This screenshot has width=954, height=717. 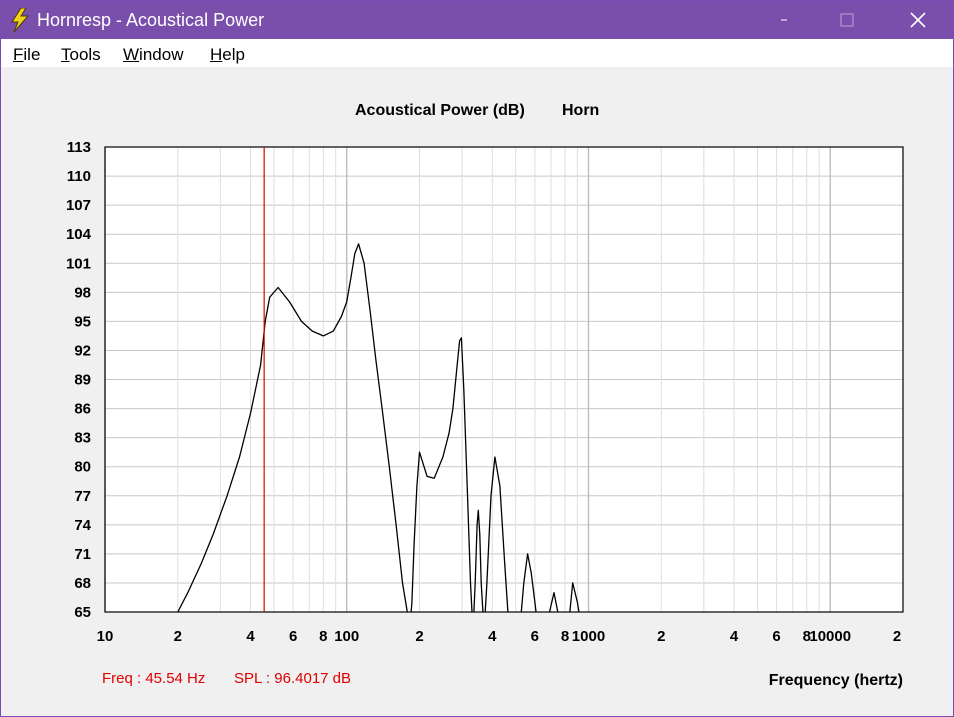 What do you see at coordinates (82, 409) in the screenshot?
I see `y-tick-label: 86` at bounding box center [82, 409].